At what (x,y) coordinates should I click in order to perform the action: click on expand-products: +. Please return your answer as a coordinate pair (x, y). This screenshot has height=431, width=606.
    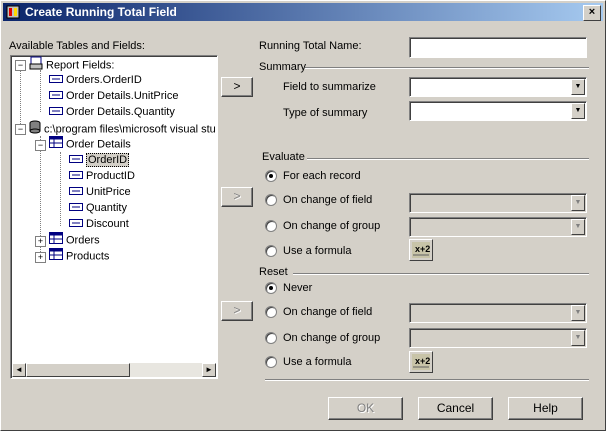
    Looking at the image, I should click on (40, 257).